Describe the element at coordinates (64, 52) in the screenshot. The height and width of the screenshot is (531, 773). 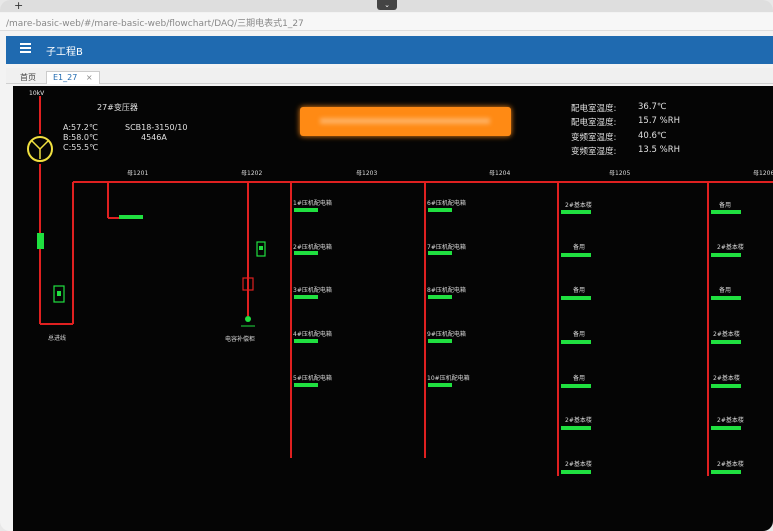
I see `app-title: 子工程B` at that location.